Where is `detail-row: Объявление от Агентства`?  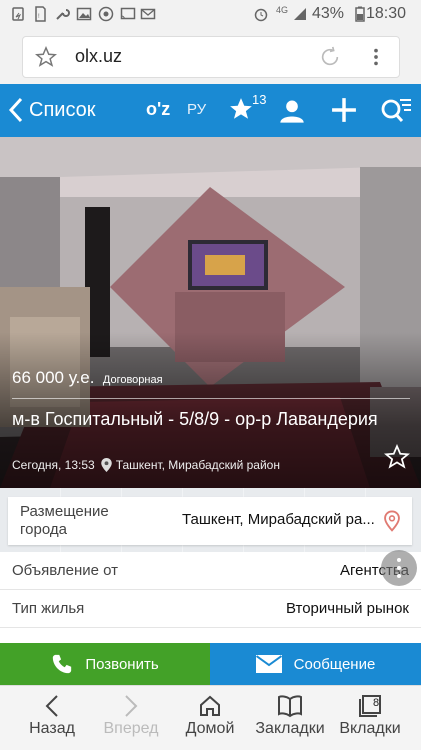 detail-row: Объявление от Агентства is located at coordinates (210, 571).